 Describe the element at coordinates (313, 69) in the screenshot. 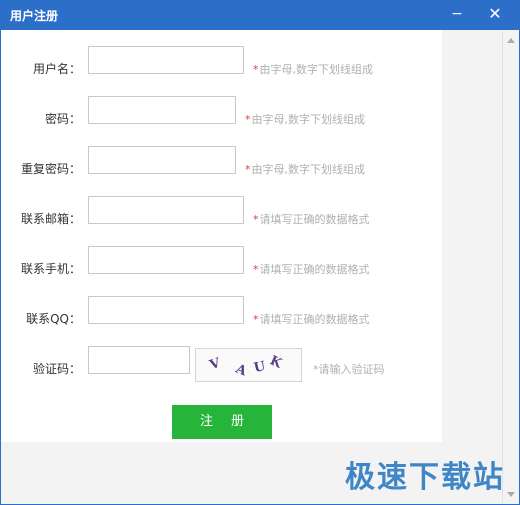

I see `username-hint: *由字母,数字下划线组成` at that location.